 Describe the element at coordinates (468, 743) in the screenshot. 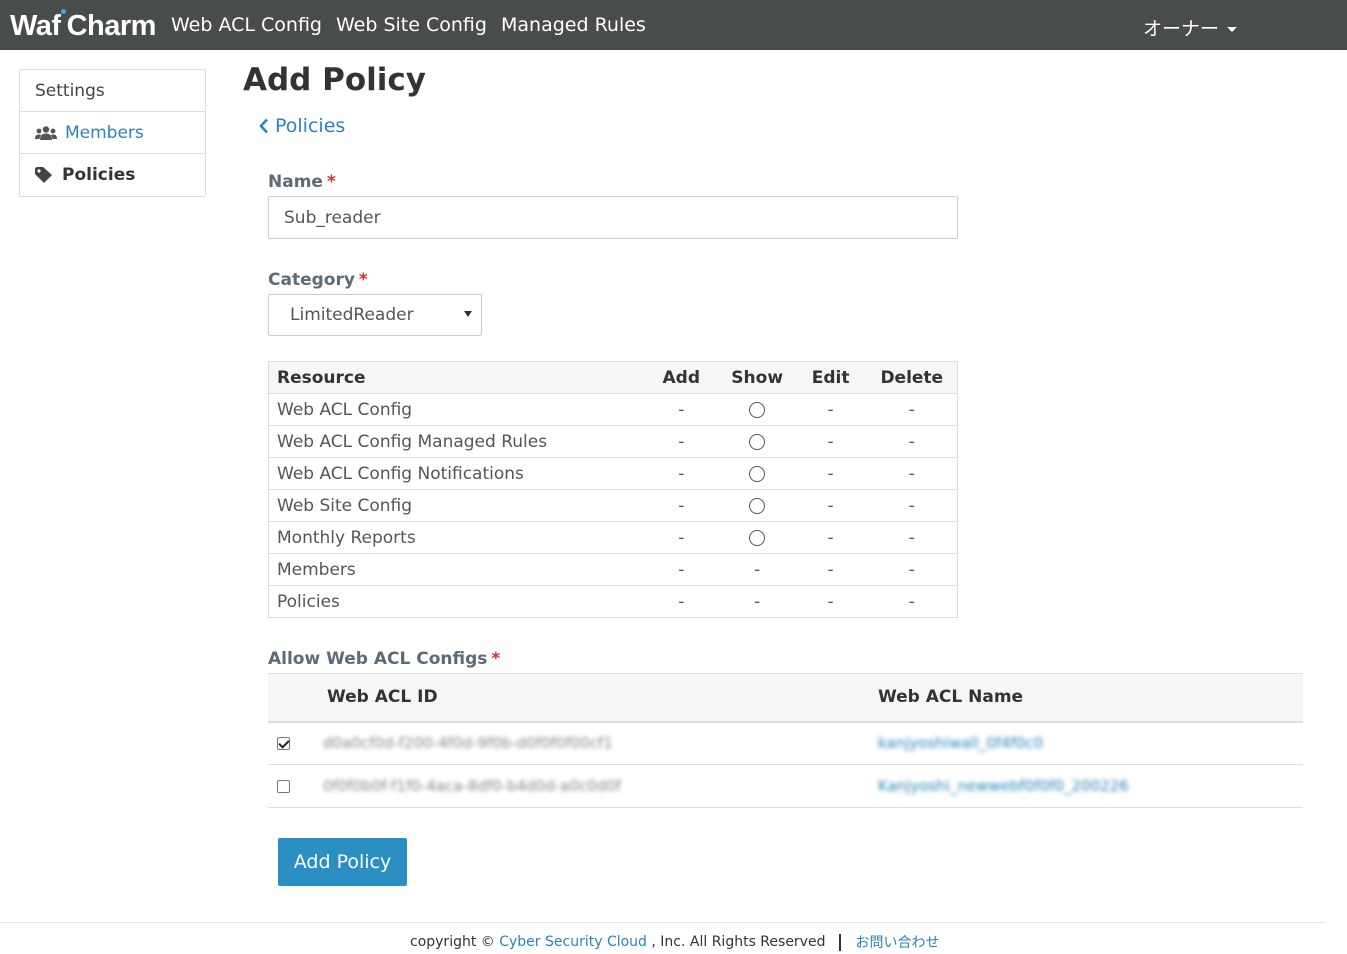

I see `web-acl-id: d0a0cf0d-f200-4f0d-9f0b-d0f0f0f00cf1` at that location.